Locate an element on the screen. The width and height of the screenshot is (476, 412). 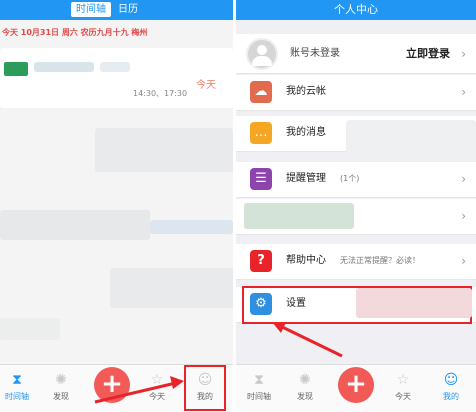
event-title-blur is located at coordinates (64, 67).